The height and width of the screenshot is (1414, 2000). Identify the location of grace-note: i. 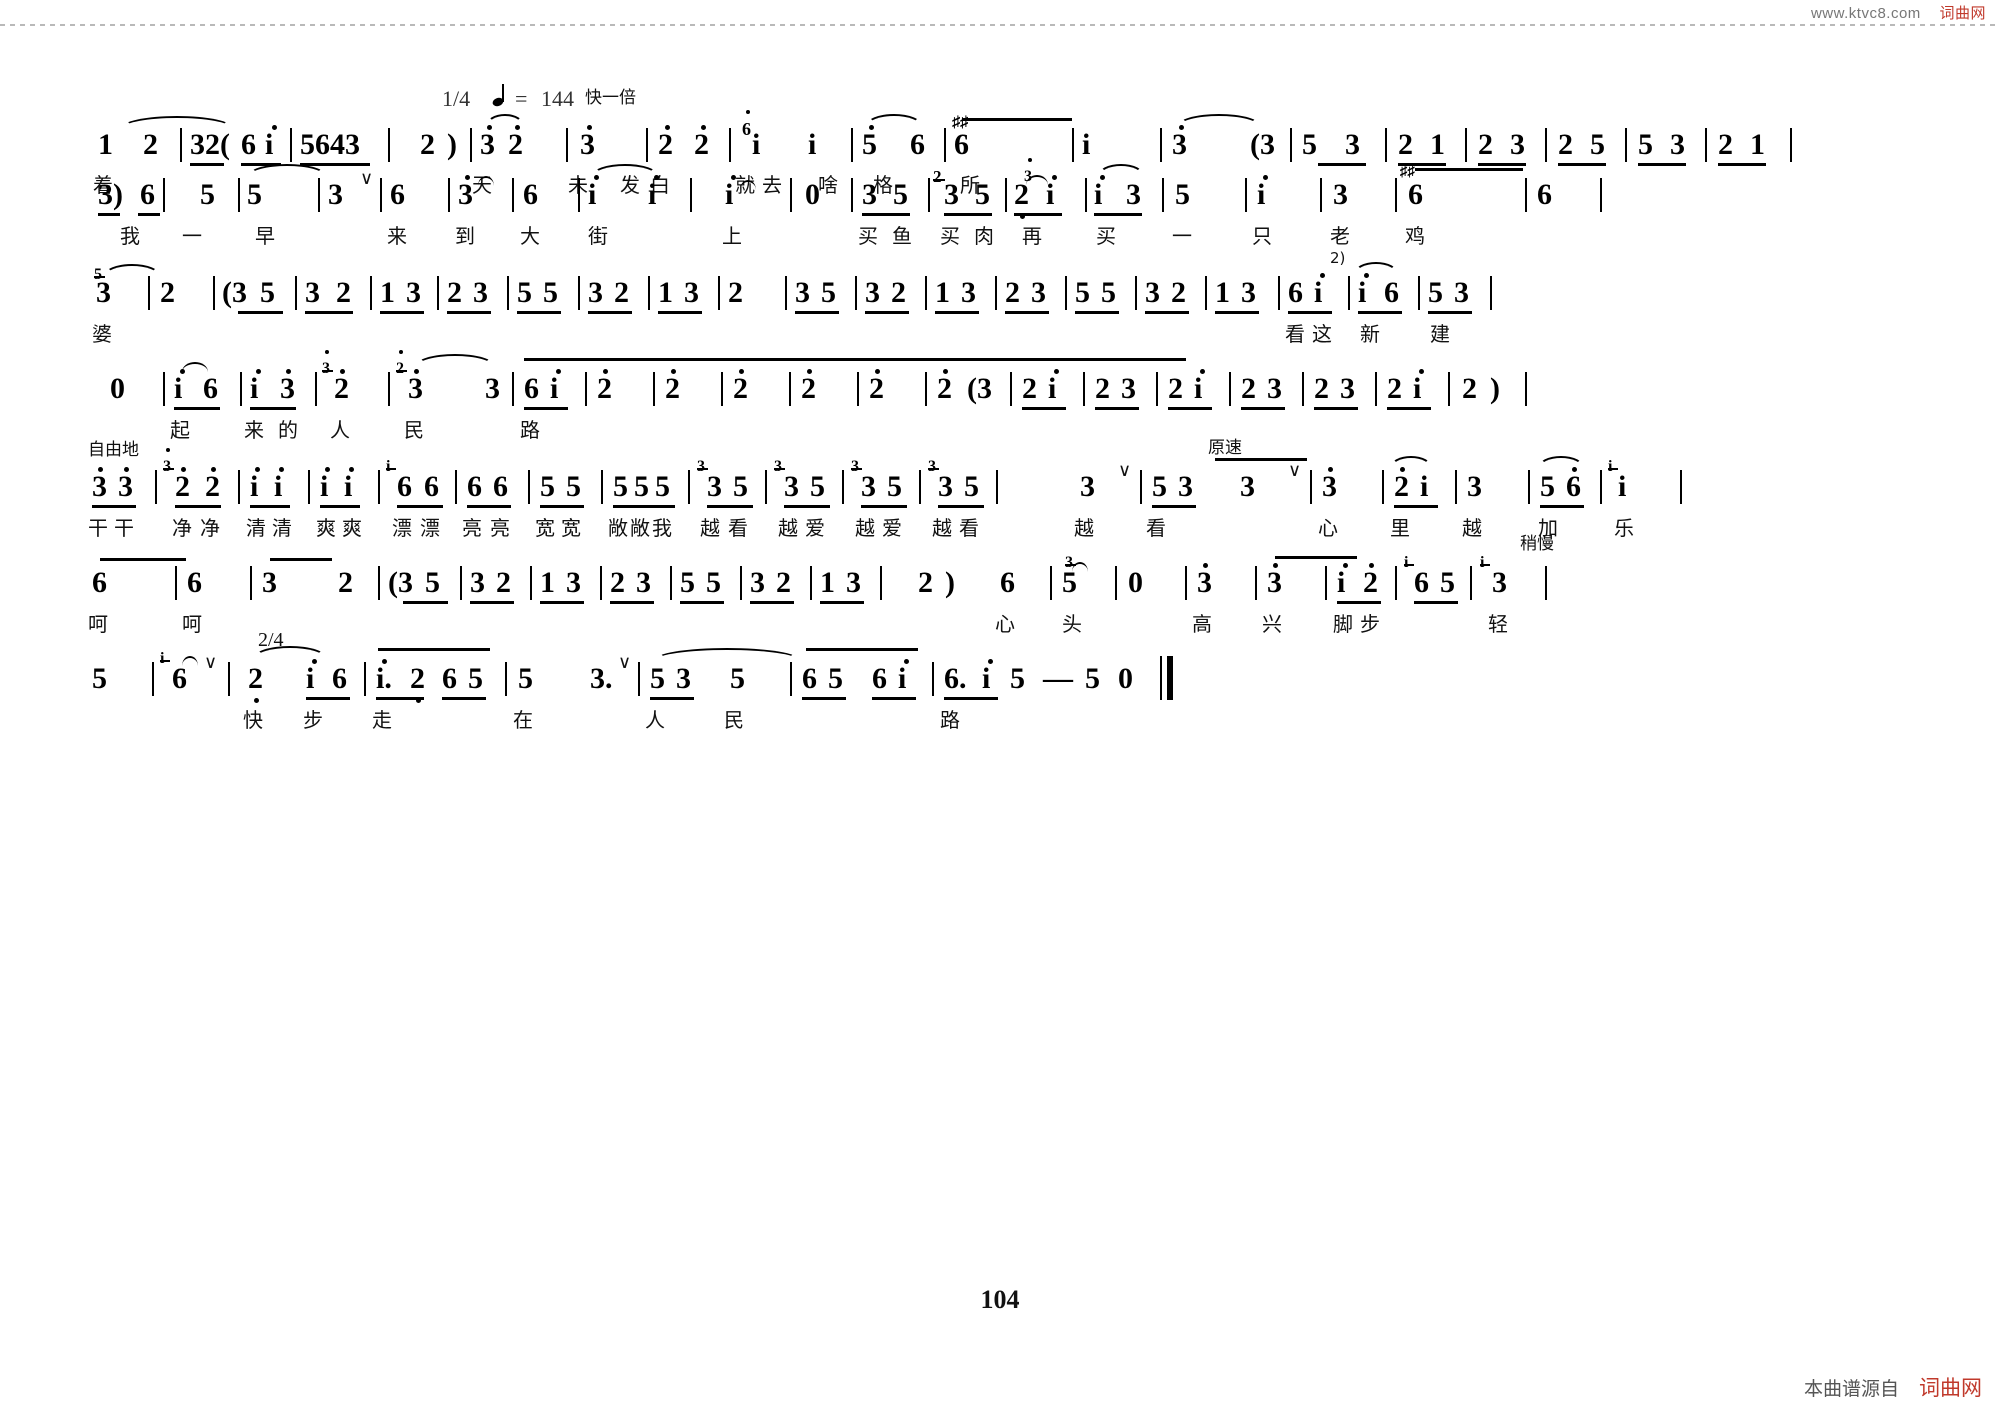
(1406, 562).